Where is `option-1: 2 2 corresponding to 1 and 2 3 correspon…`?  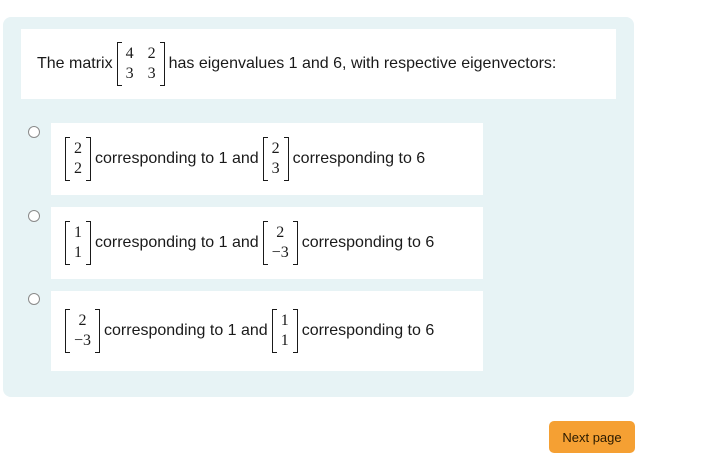 option-1: 2 2 corresponding to 1 and 2 3 correspon… is located at coordinates (267, 159).